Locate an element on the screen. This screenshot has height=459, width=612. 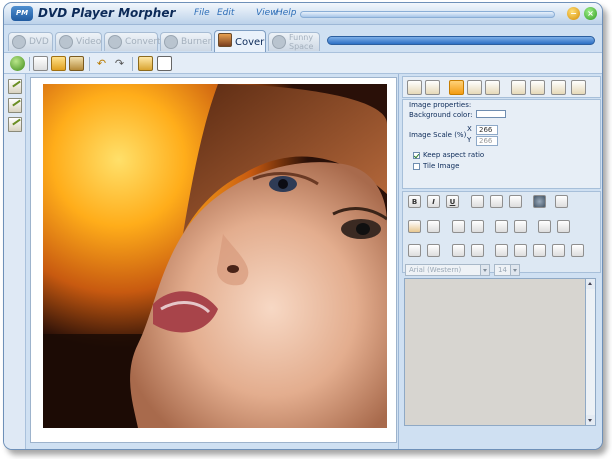
scale-x-input: 266 is located at coordinates (487, 130).